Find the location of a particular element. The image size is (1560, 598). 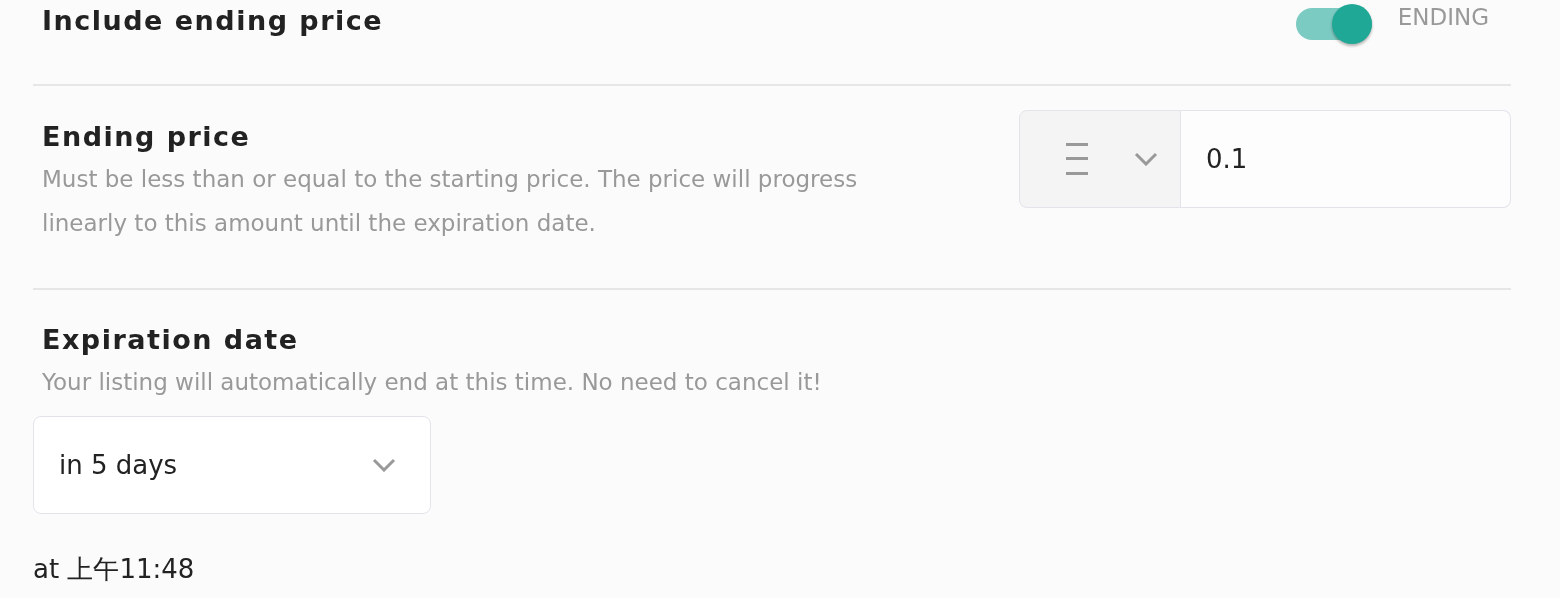

toggle-label: ENDING is located at coordinates (1443, 17).